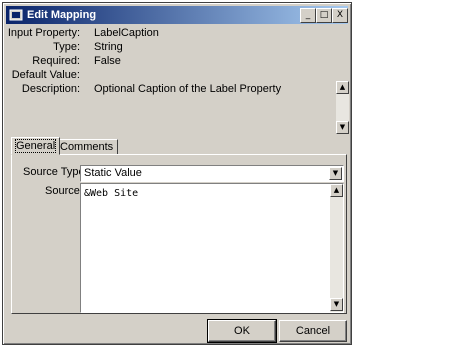 The image size is (474, 351). Describe the element at coordinates (171, 75) in the screenshot. I see `property-row: Default Value:` at that location.